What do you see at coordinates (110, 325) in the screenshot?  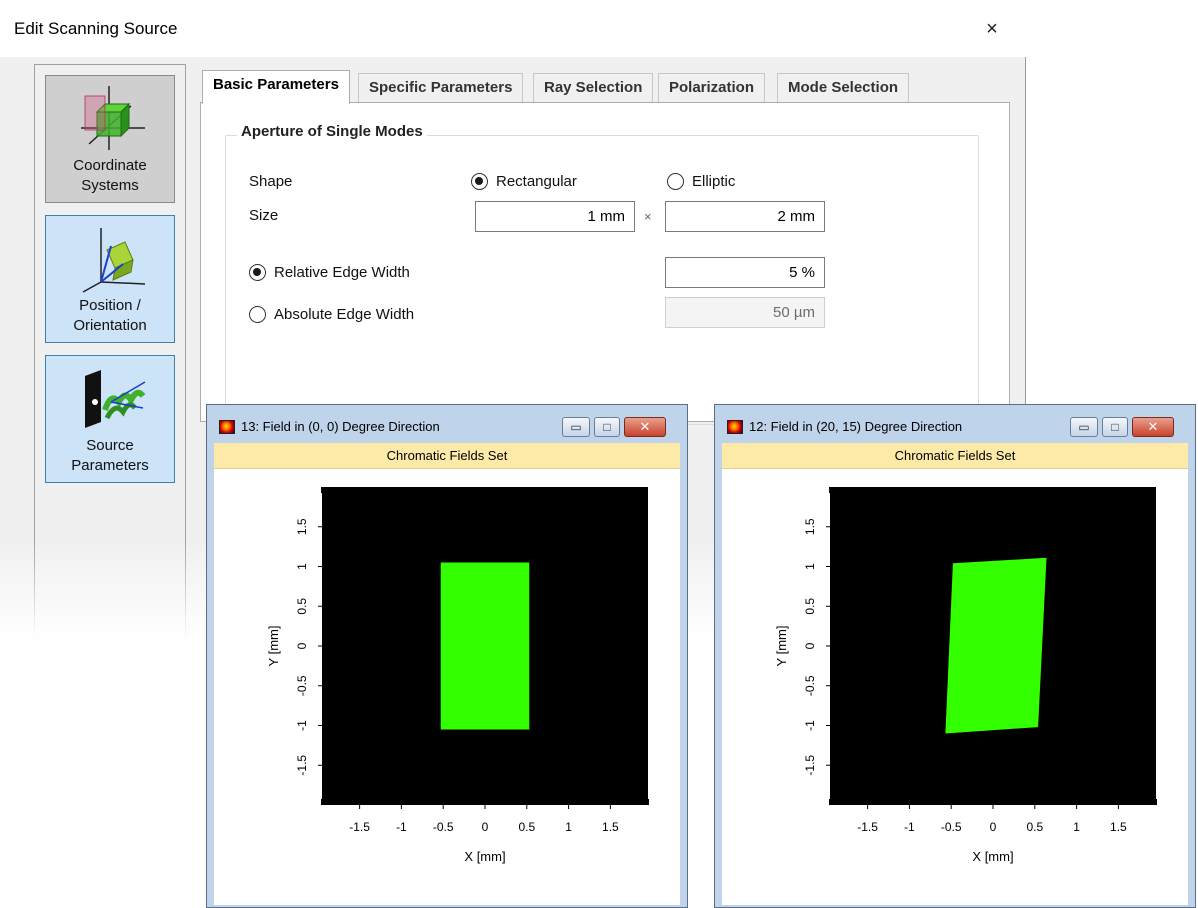 I see `nav-label-line2: Orientation` at bounding box center [110, 325].